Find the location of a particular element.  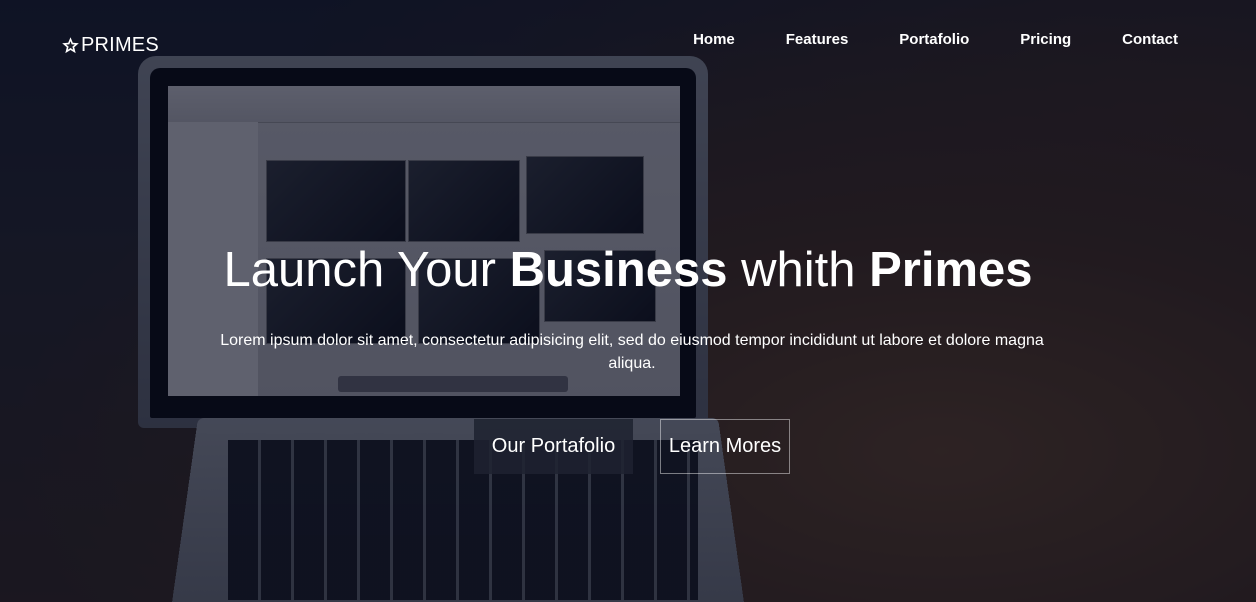

nav-contact: Contact is located at coordinates (1150, 39).